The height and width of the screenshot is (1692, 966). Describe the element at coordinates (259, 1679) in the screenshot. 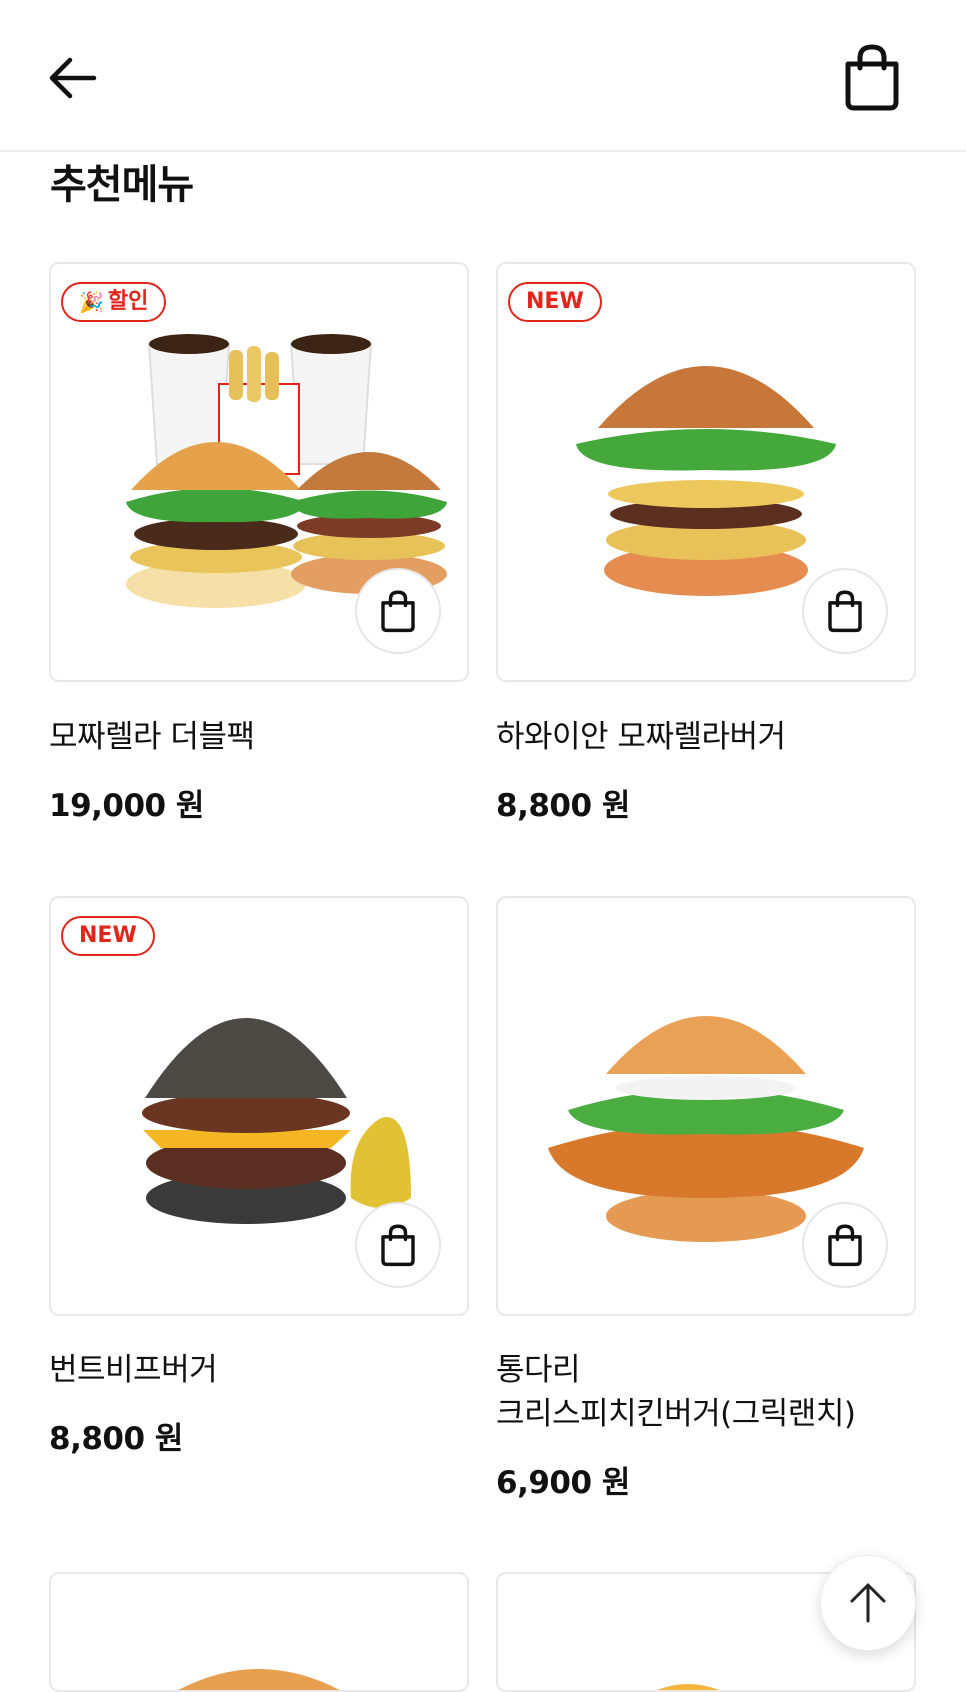

I see `product-image` at that location.